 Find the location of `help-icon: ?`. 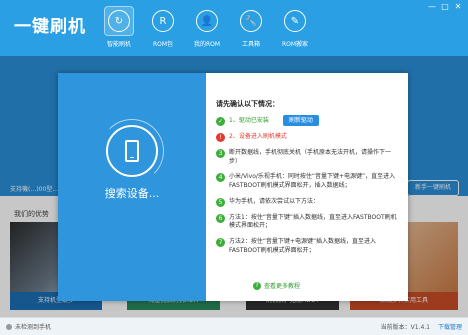

help-icon: ? is located at coordinates (257, 285).